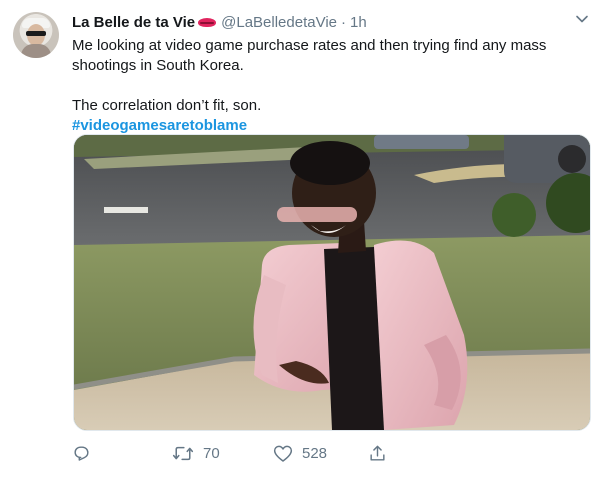 This screenshot has height=479, width=601. What do you see at coordinates (279, 22) in the screenshot?
I see `user-handle: @LaBelledetaVie` at bounding box center [279, 22].